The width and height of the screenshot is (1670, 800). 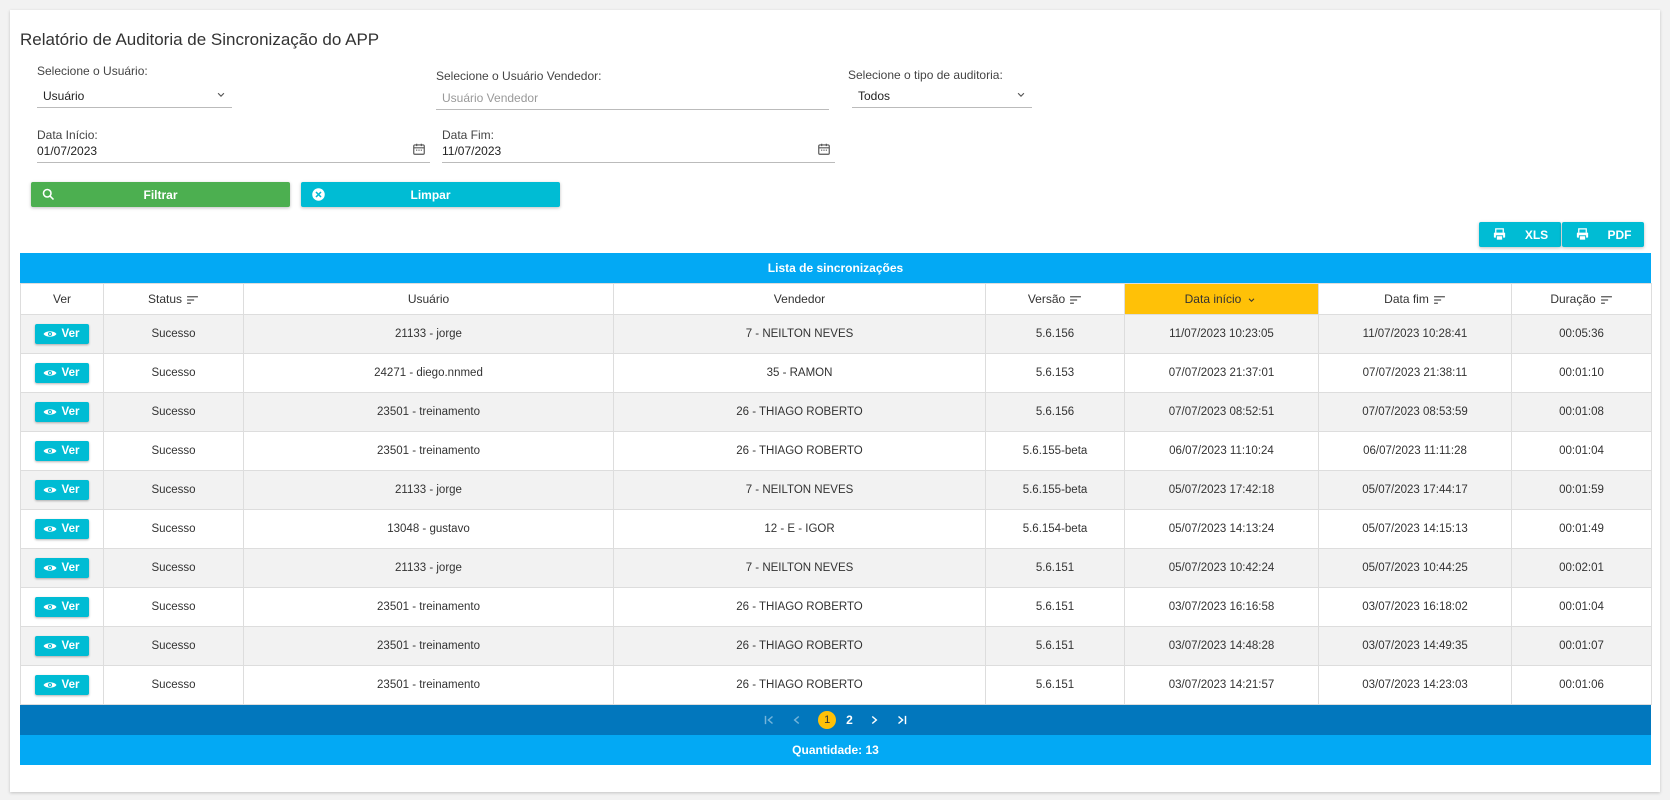 I want to click on column-header: Usuário, so click(x=428, y=299).